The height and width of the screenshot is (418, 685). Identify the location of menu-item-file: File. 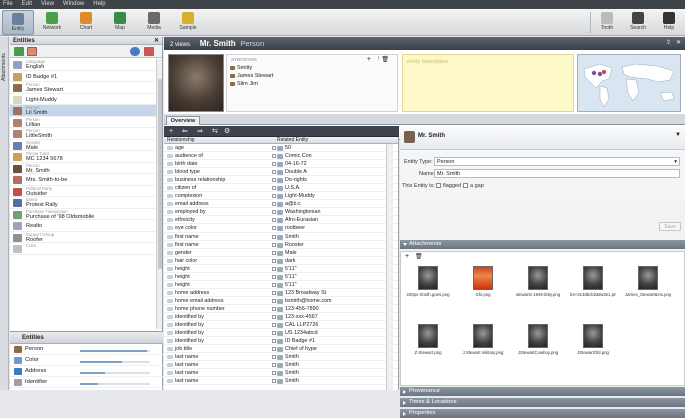
(8, 4).